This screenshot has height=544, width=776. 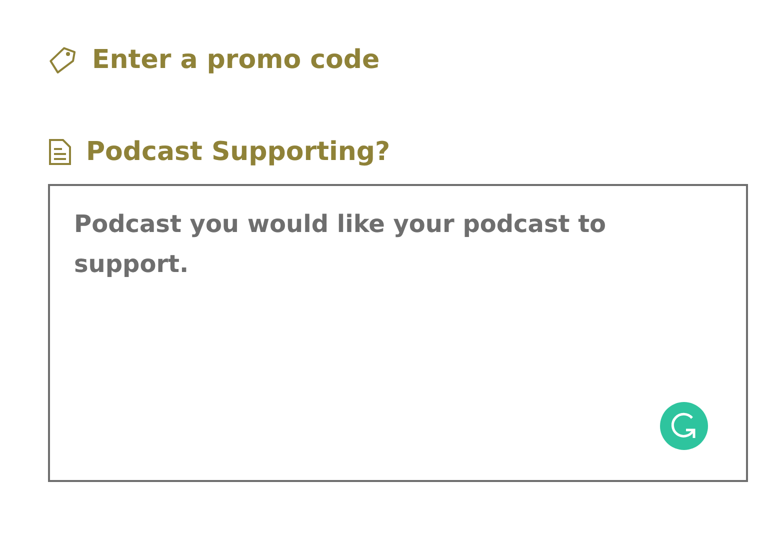 I want to click on tag-icon, so click(x=62, y=60).